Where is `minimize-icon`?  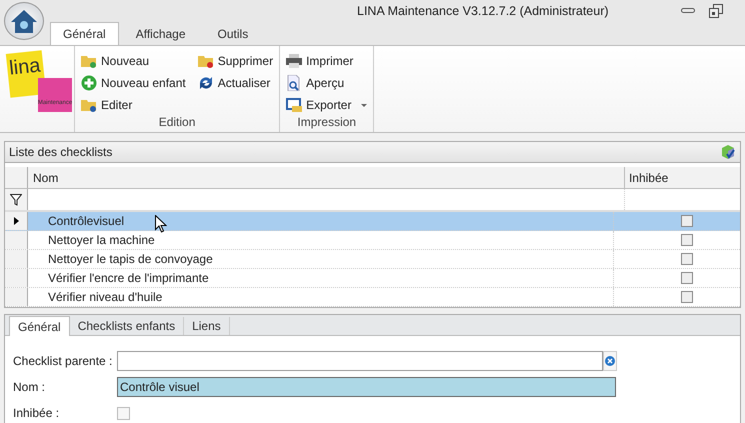
minimize-icon is located at coordinates (688, 11).